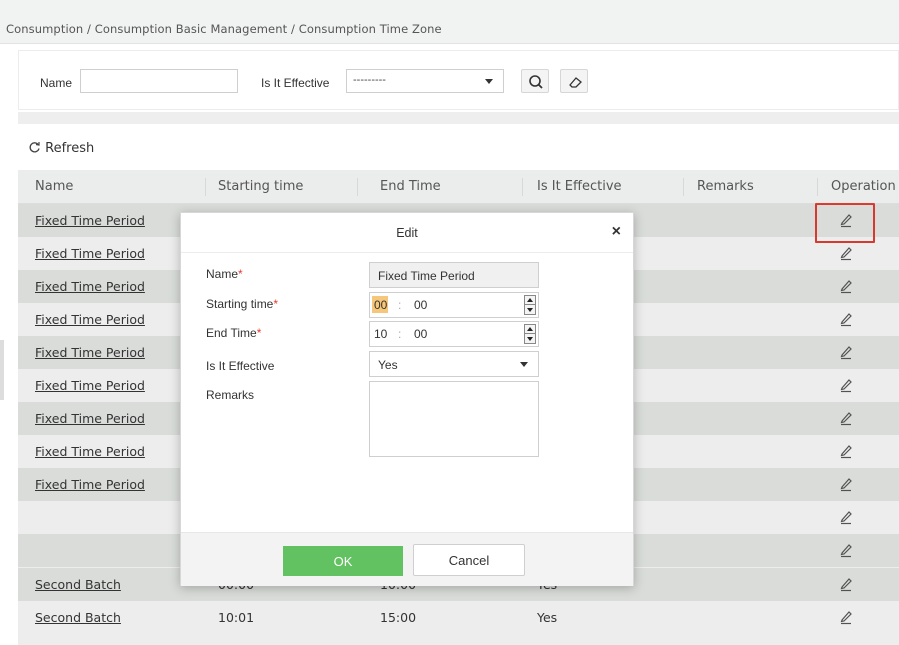 The width and height of the screenshot is (899, 645). Describe the element at coordinates (34, 147) in the screenshot. I see `refresh-icon` at that location.